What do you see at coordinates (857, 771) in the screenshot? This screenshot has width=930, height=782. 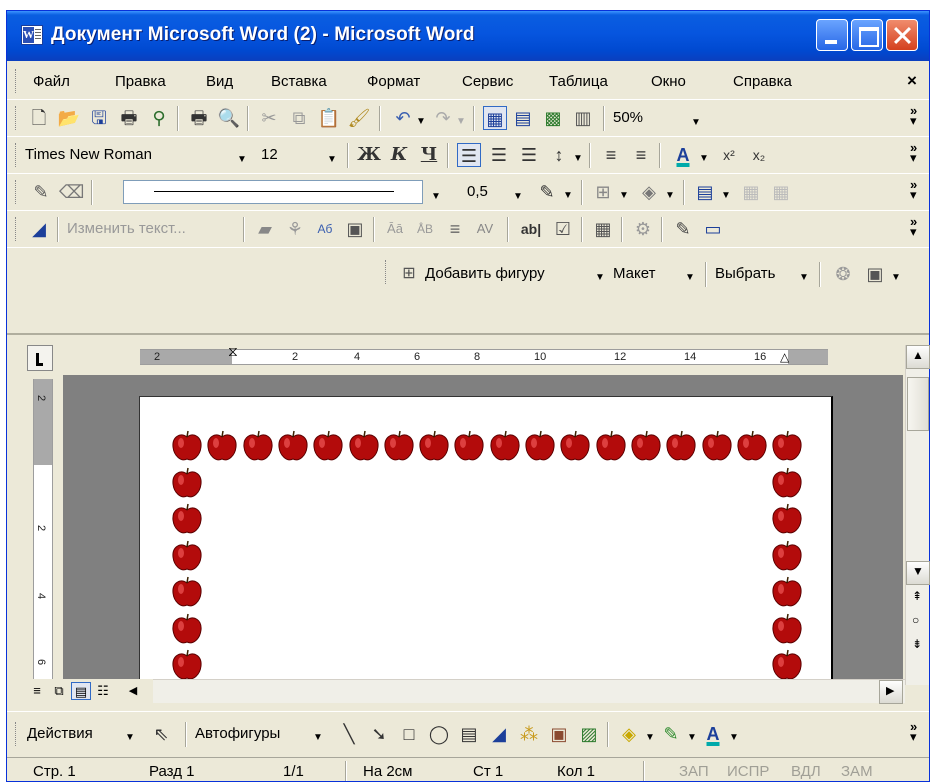 I see `status-overtype: ЗАМ` at bounding box center [857, 771].